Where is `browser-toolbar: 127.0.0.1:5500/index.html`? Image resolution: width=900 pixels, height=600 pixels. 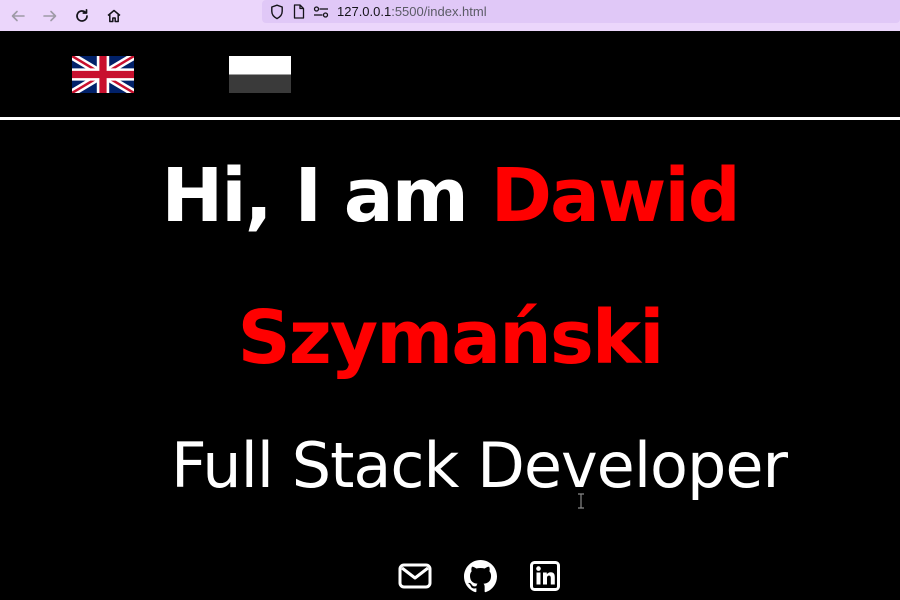 browser-toolbar: 127.0.0.1:5500/index.html is located at coordinates (450, 15).